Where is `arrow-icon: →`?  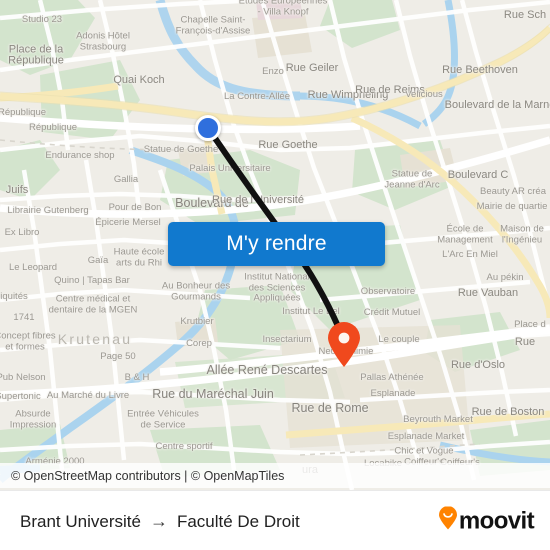
arrow-icon: → is located at coordinates (158, 520).